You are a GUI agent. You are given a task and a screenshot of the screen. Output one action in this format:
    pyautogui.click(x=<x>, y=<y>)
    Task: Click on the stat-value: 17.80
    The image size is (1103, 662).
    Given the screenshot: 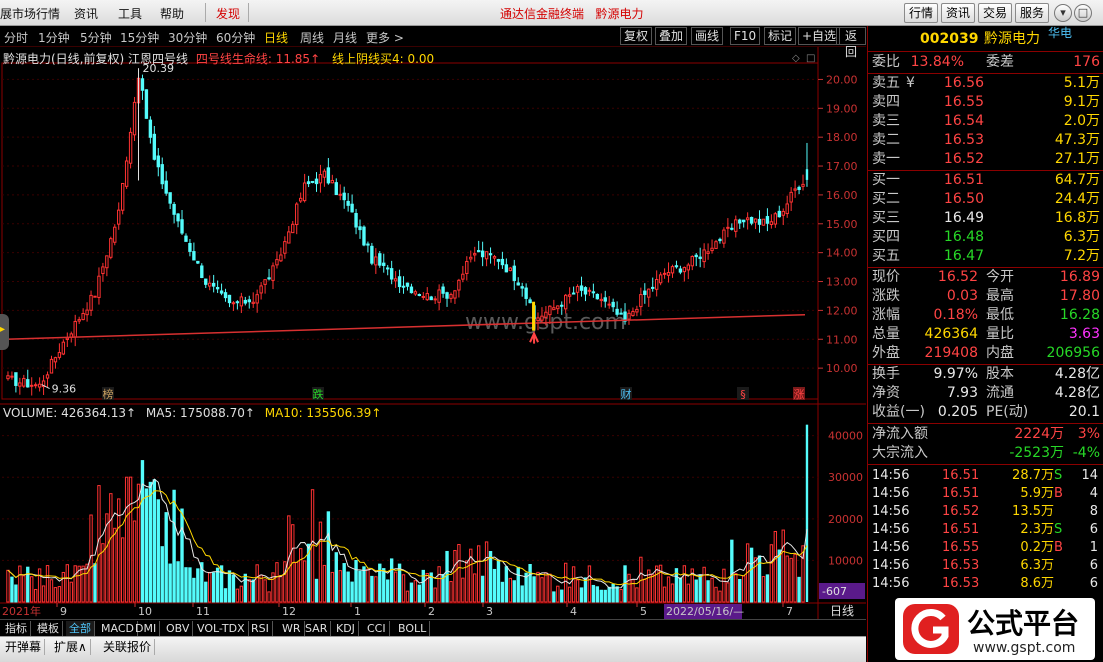 What is the action you would take?
    pyautogui.click(x=1079, y=296)
    